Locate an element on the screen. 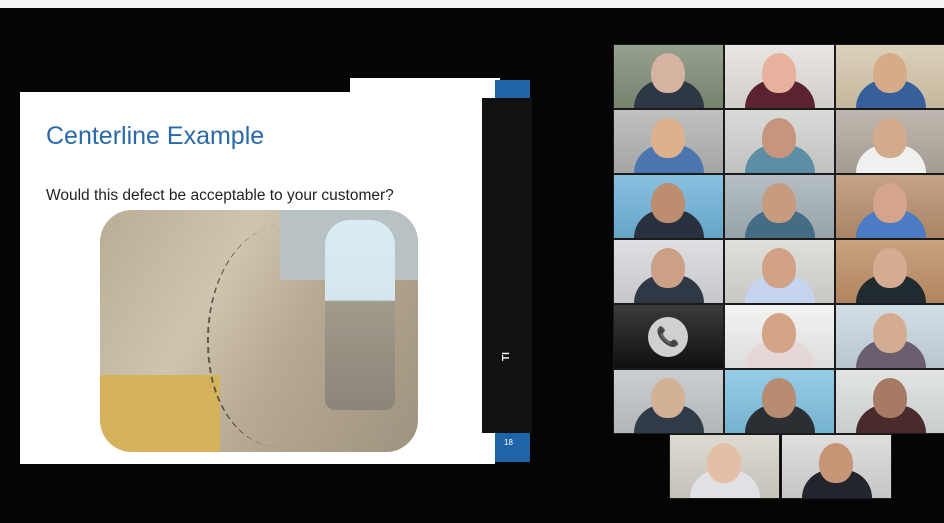 Image resolution: width=944 pixels, height=523 pixels. phone-glyph: 📞 is located at coordinates (668, 337).